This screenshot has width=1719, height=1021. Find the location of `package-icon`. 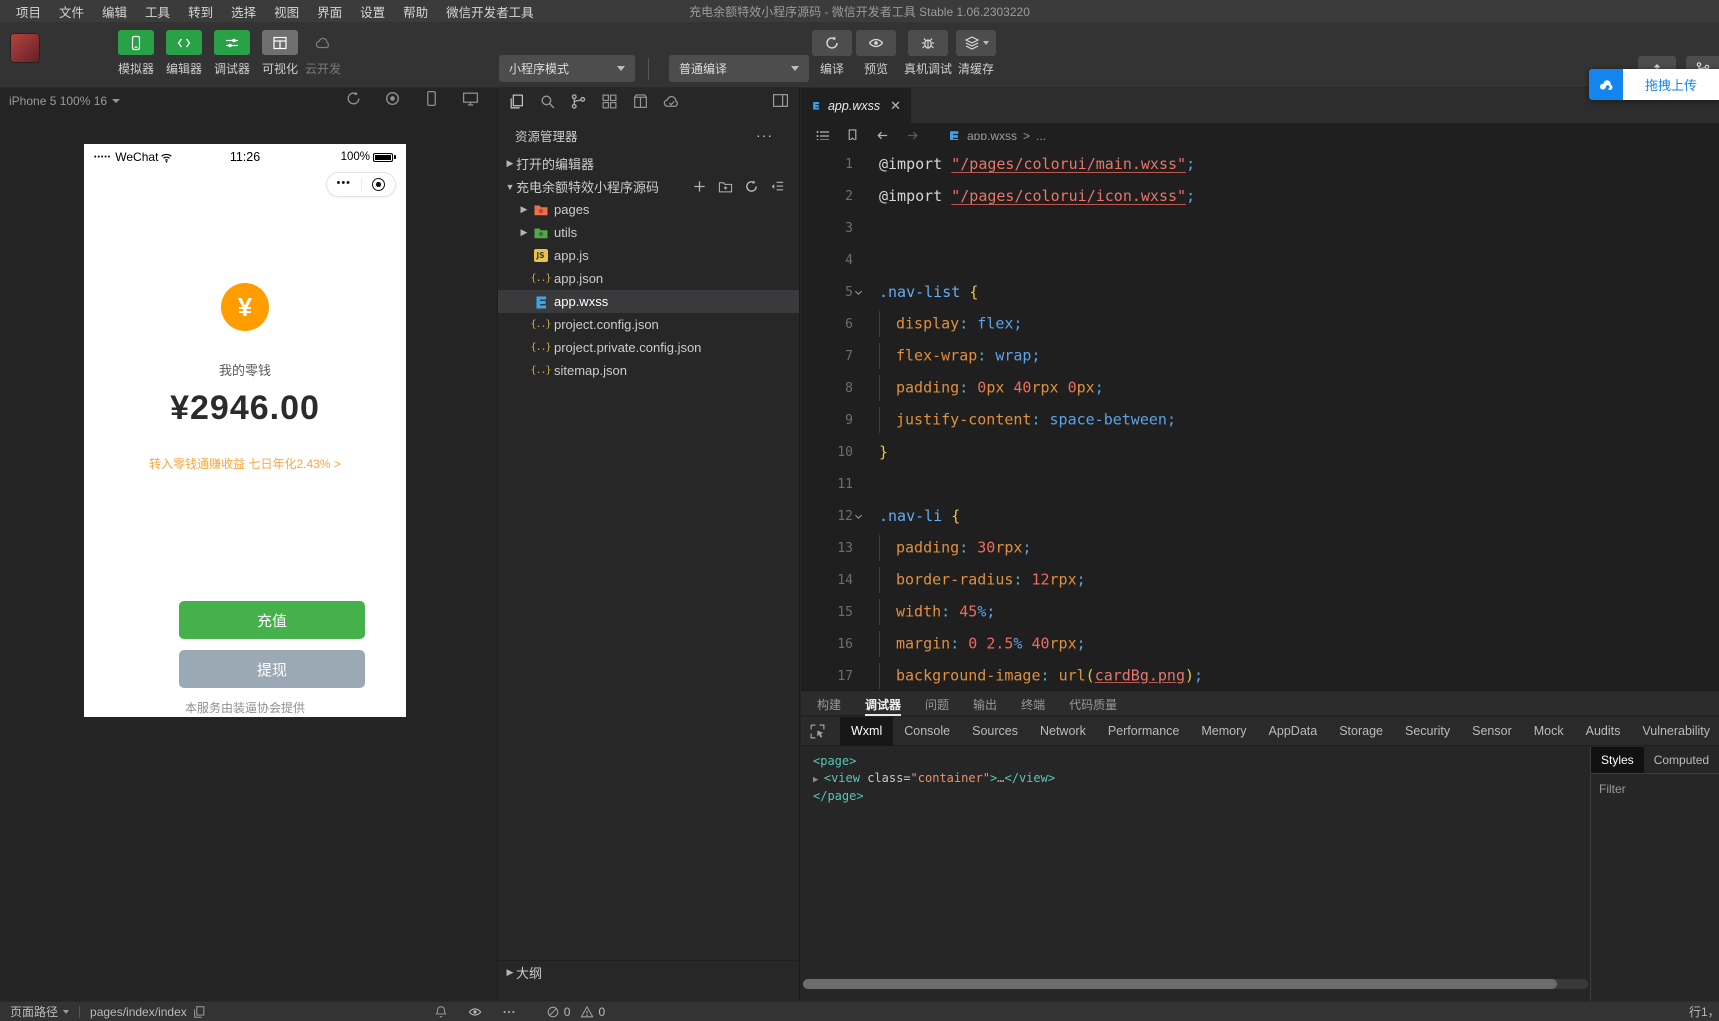

package-icon is located at coordinates (640, 101).